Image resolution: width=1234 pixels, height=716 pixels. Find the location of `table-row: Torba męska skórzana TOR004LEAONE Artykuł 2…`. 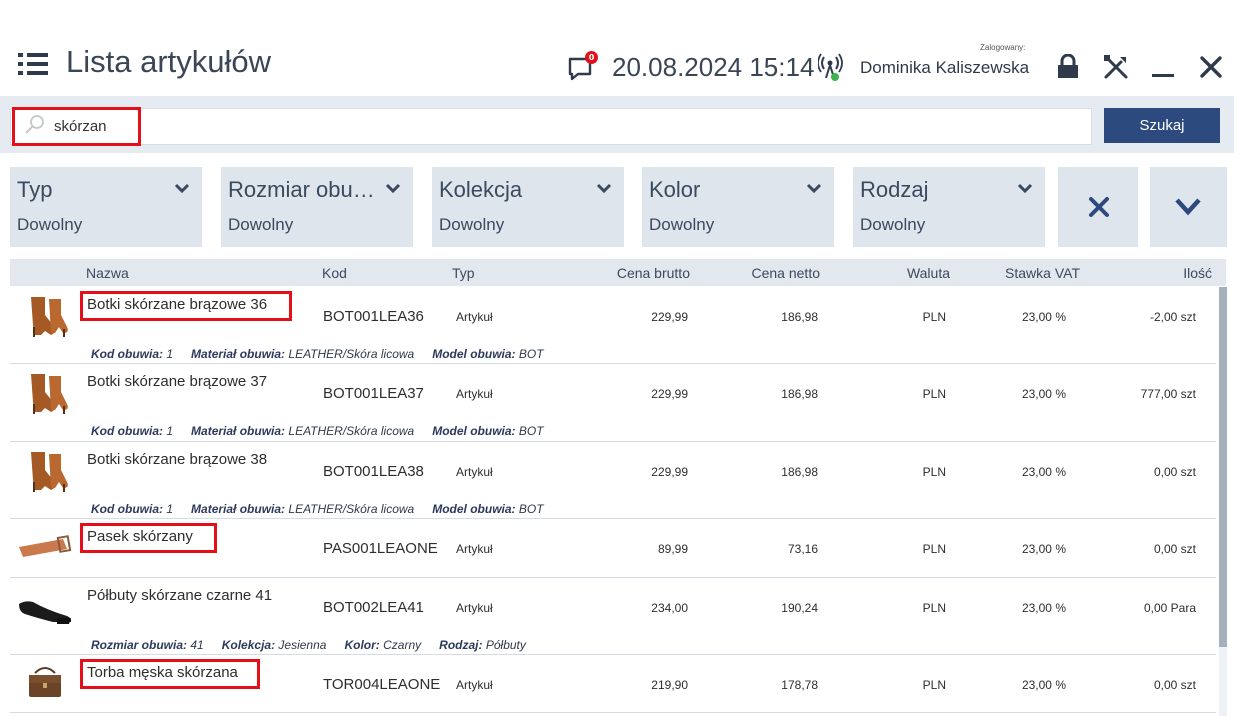

table-row: Torba męska skórzana TOR004LEAONE Artykuł 2… is located at coordinates (613, 684).